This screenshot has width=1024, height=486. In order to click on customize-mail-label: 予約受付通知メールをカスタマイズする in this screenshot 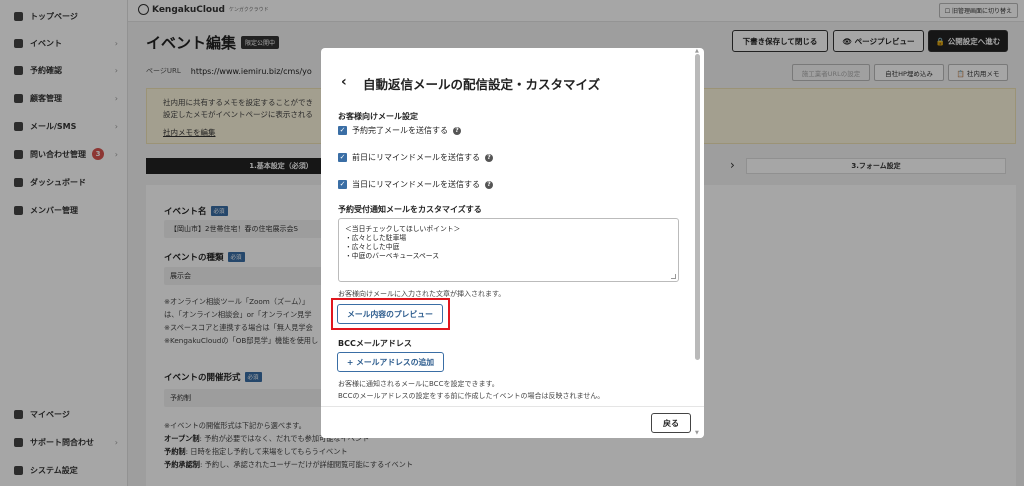, I will do `click(410, 209)`.